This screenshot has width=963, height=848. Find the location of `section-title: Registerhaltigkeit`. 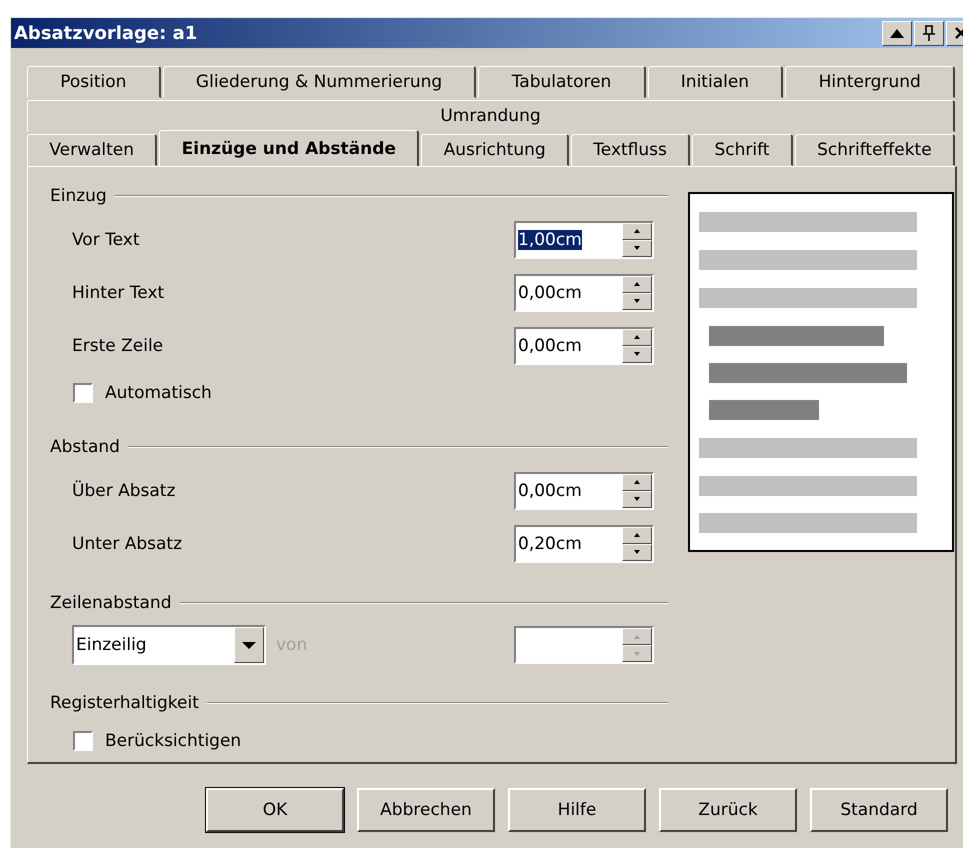

section-title: Registerhaltigkeit is located at coordinates (124, 703).